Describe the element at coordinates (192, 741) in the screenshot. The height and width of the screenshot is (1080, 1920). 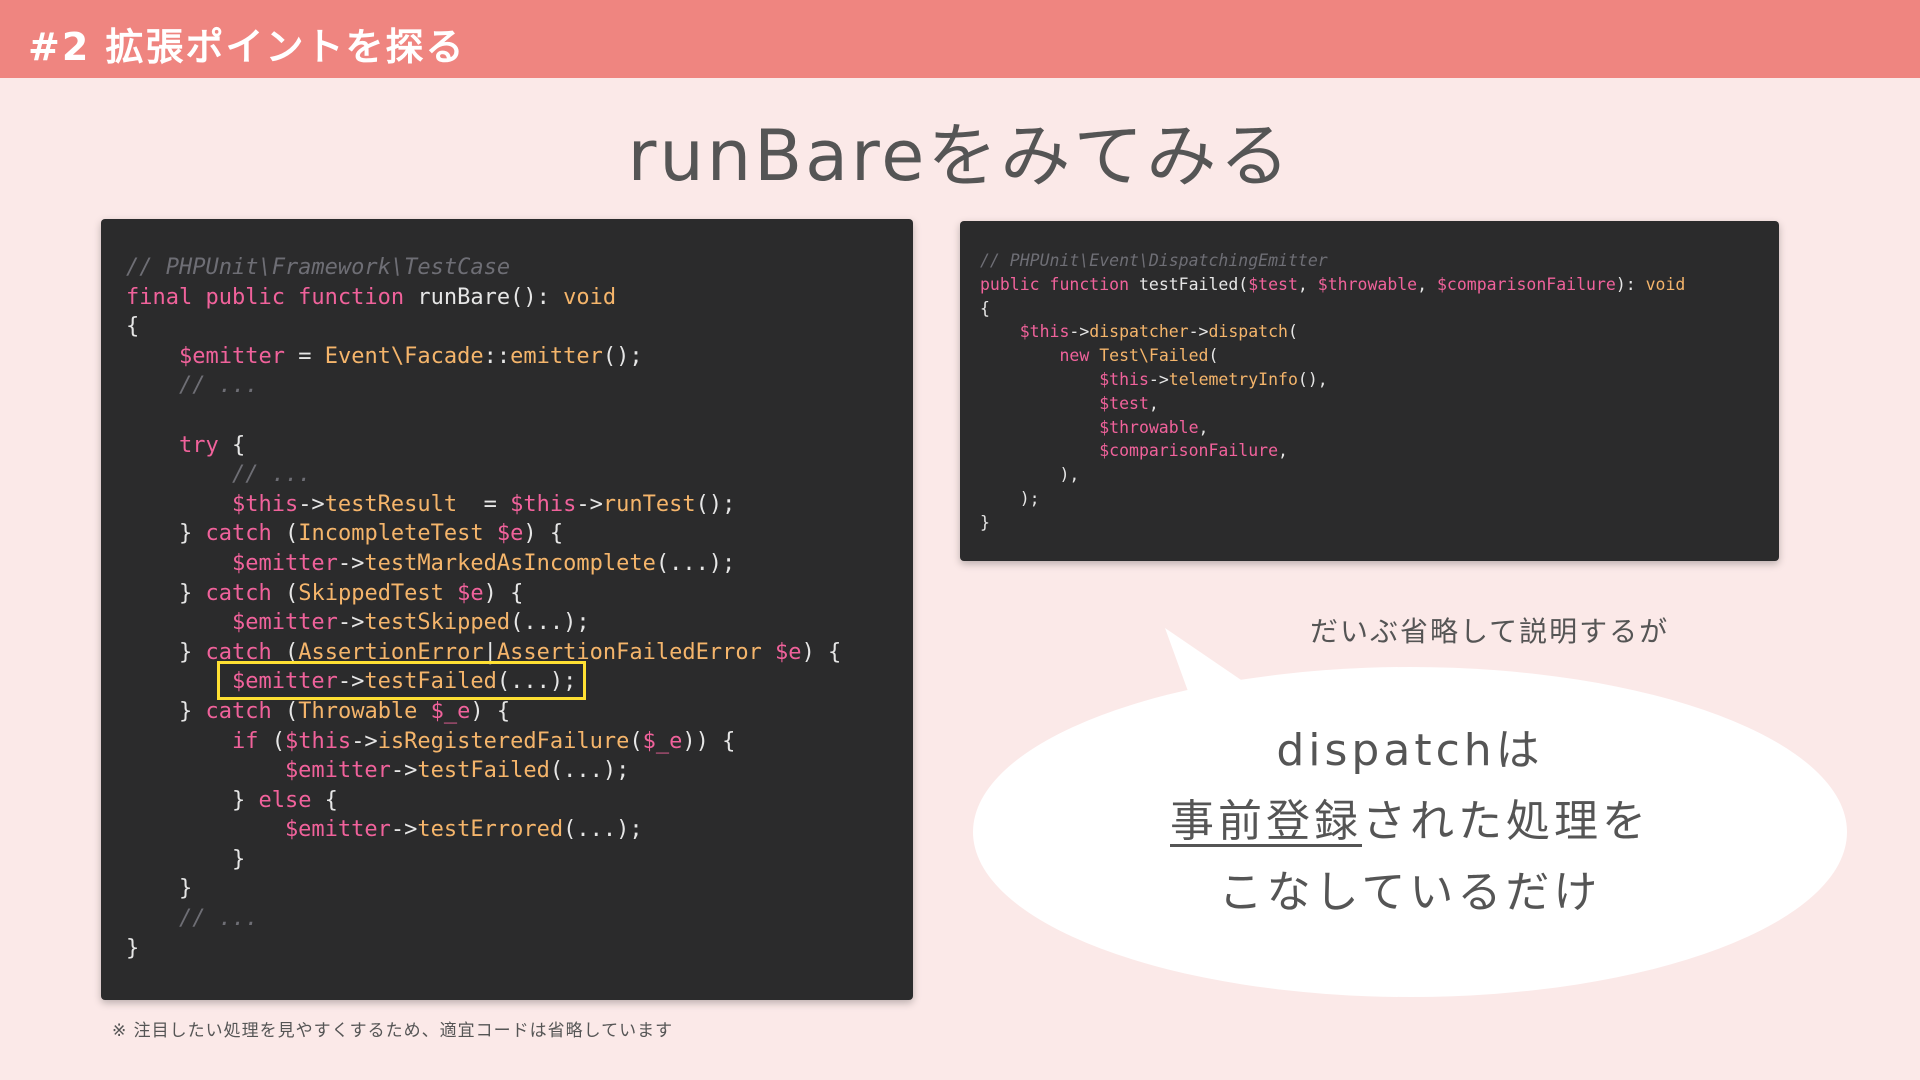
I see `code-keyword: if` at that location.